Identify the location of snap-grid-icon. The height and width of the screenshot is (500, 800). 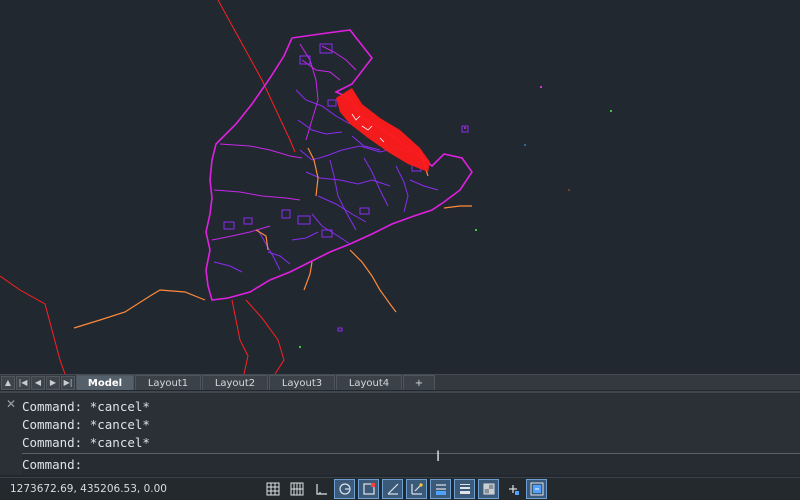
(296, 489).